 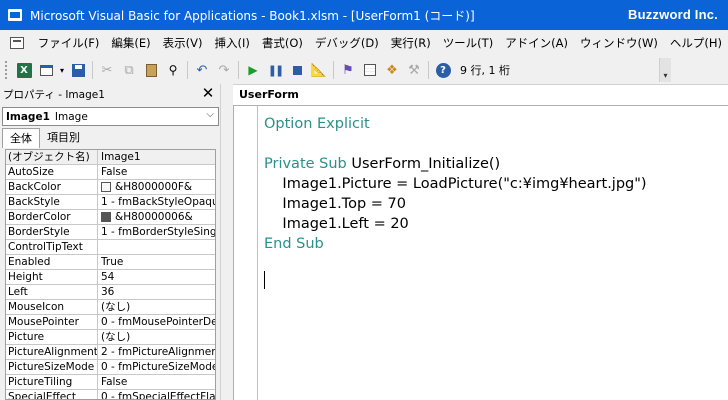 I want to click on run-button: ▶, so click(x=253, y=70).